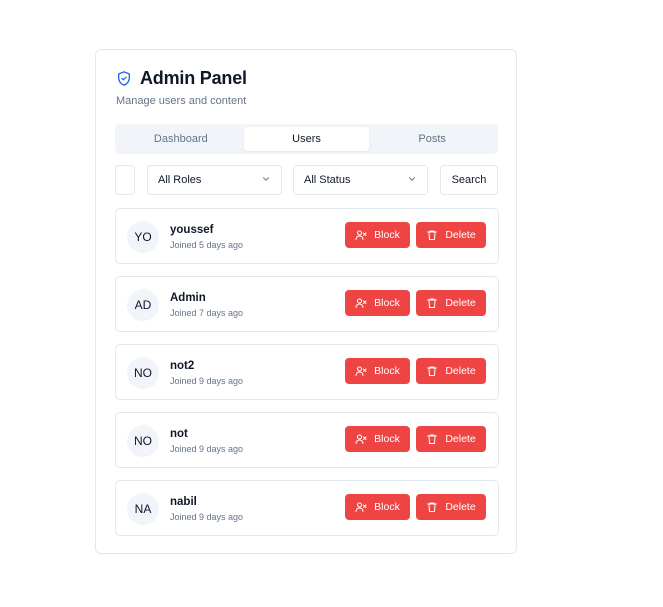  What do you see at coordinates (207, 245) in the screenshot?
I see `user-joined: Joined 5 days ago` at bounding box center [207, 245].